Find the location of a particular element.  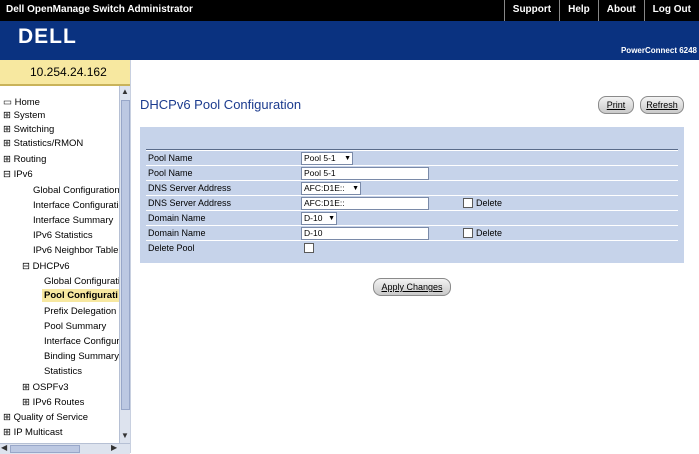

nav-item-ipv6-interface-configuration: Interface Configuratio is located at coordinates (76, 205).